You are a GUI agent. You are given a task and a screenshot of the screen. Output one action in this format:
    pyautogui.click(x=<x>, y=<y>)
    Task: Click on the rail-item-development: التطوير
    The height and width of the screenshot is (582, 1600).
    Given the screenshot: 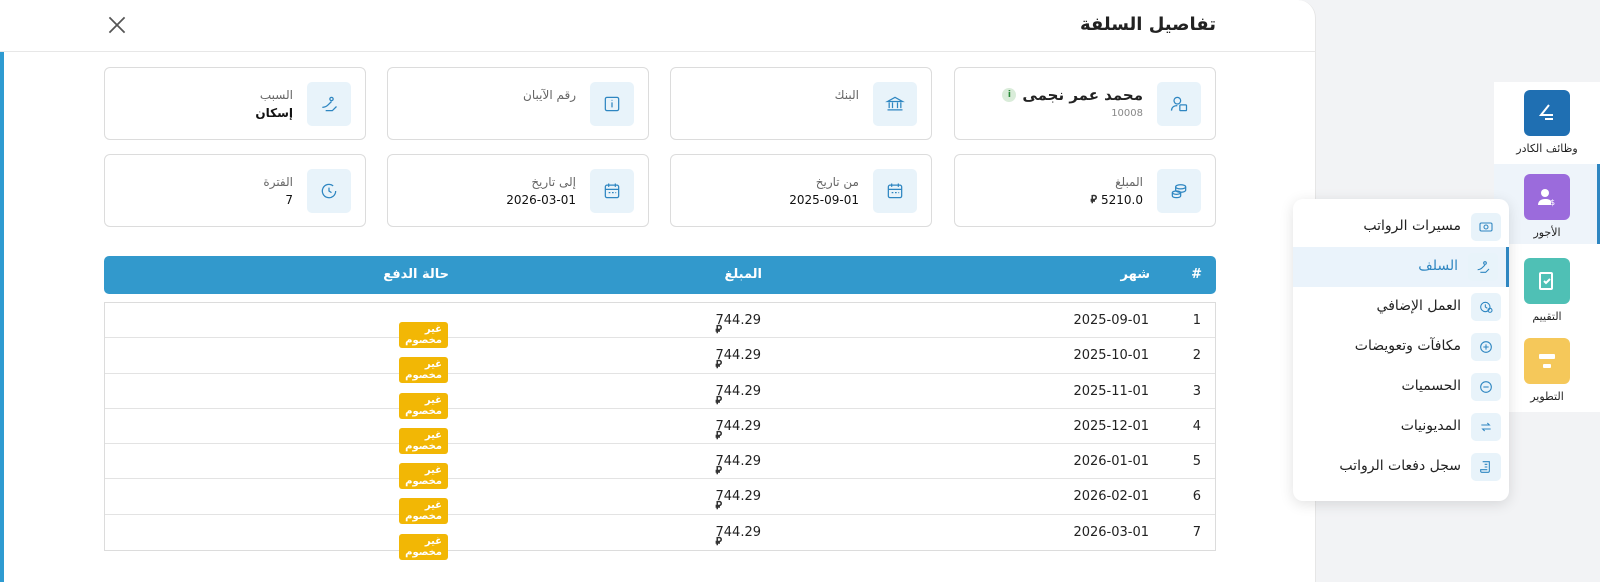 What is the action you would take?
    pyautogui.click(x=1547, y=370)
    